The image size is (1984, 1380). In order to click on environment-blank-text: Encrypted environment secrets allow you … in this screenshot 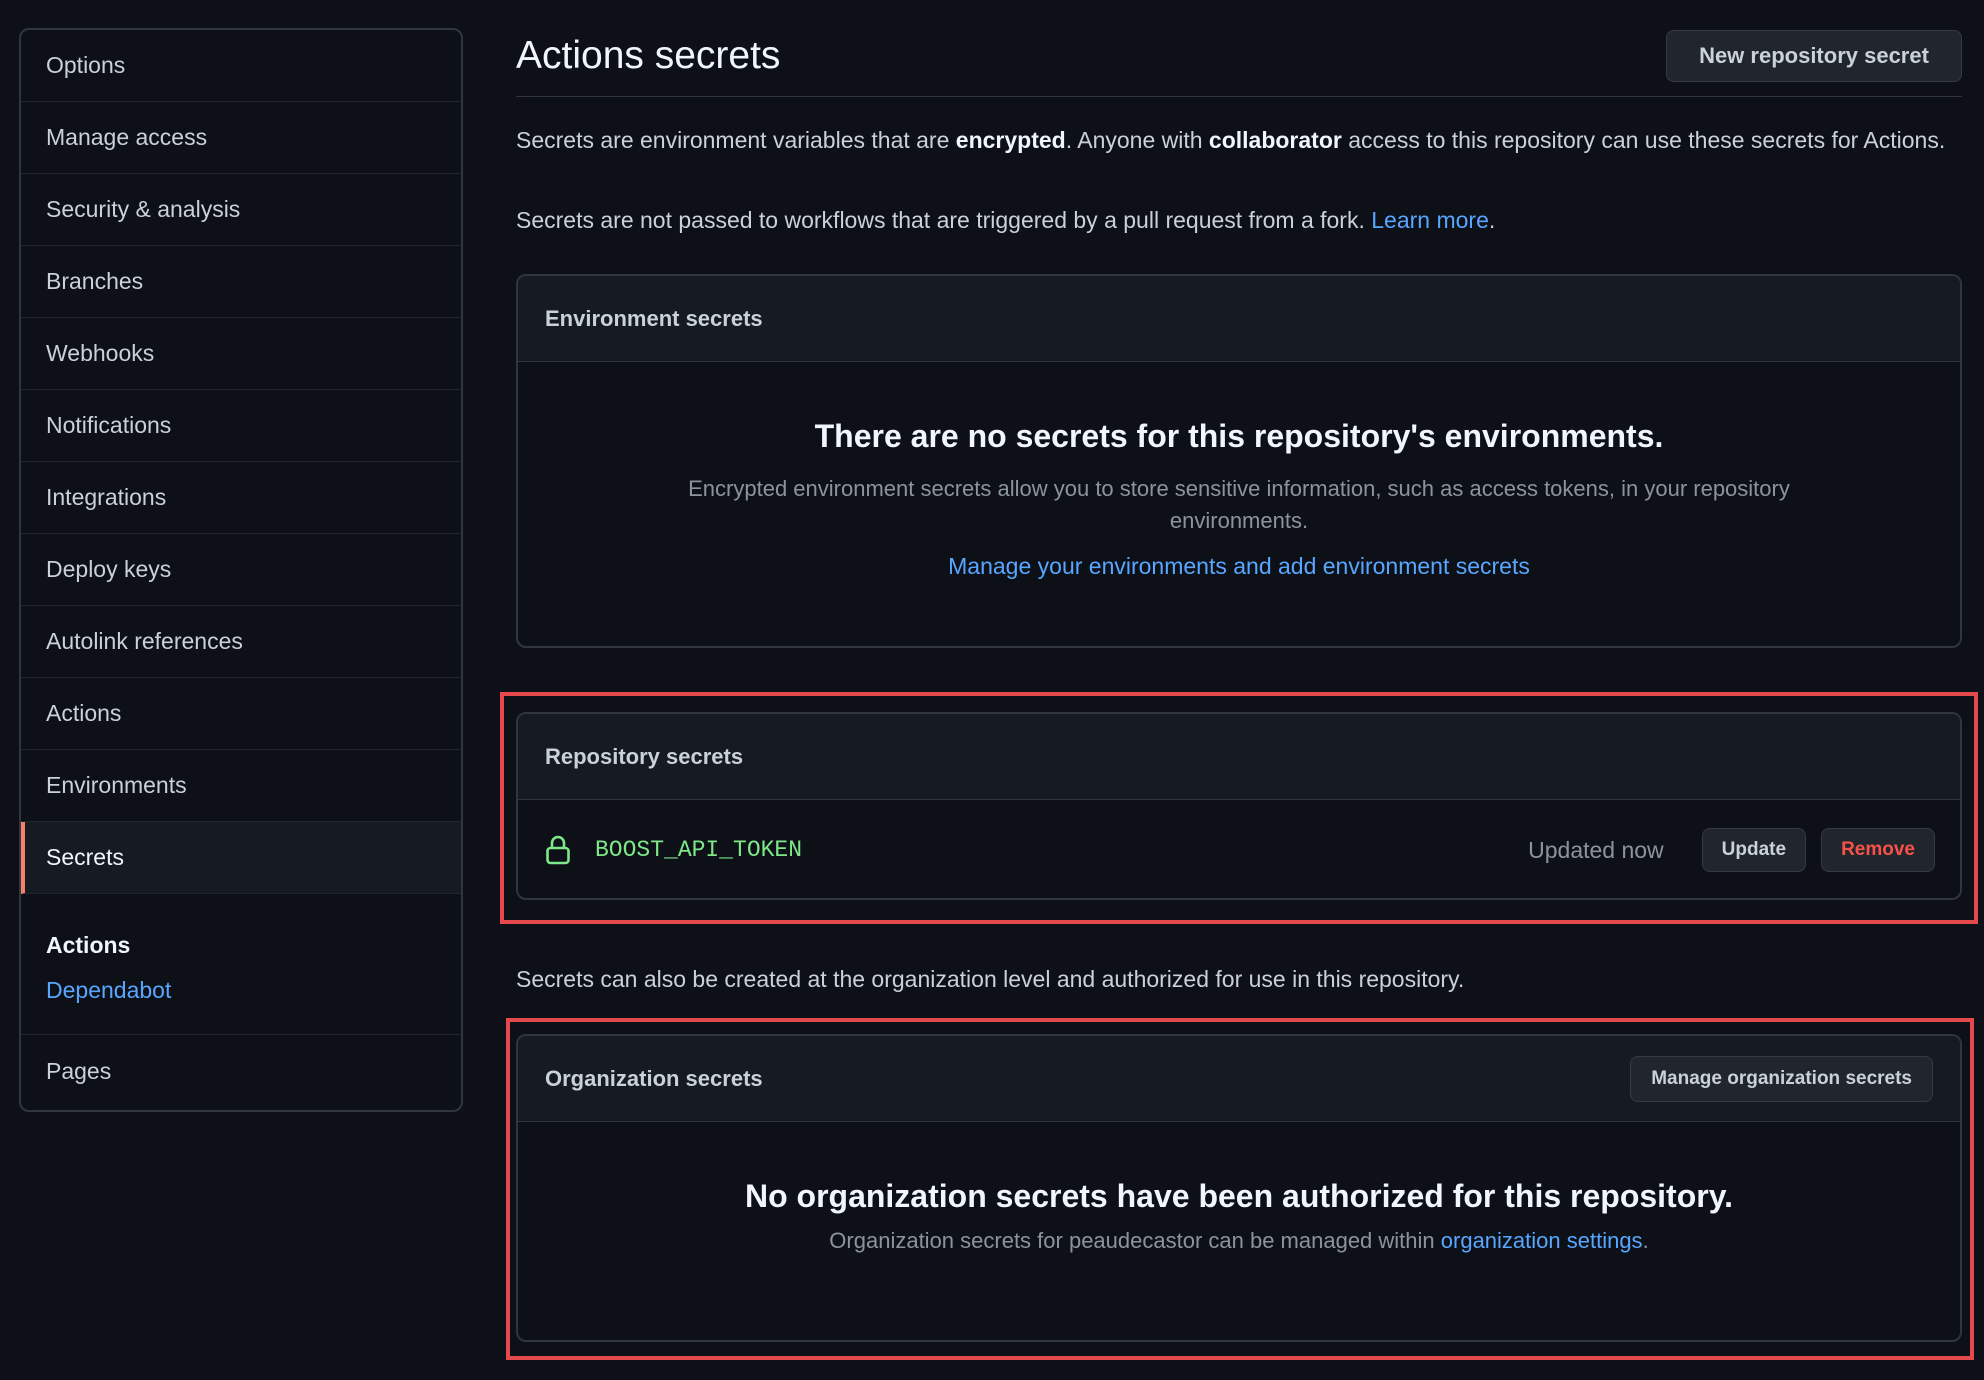, I will do `click(1239, 504)`.